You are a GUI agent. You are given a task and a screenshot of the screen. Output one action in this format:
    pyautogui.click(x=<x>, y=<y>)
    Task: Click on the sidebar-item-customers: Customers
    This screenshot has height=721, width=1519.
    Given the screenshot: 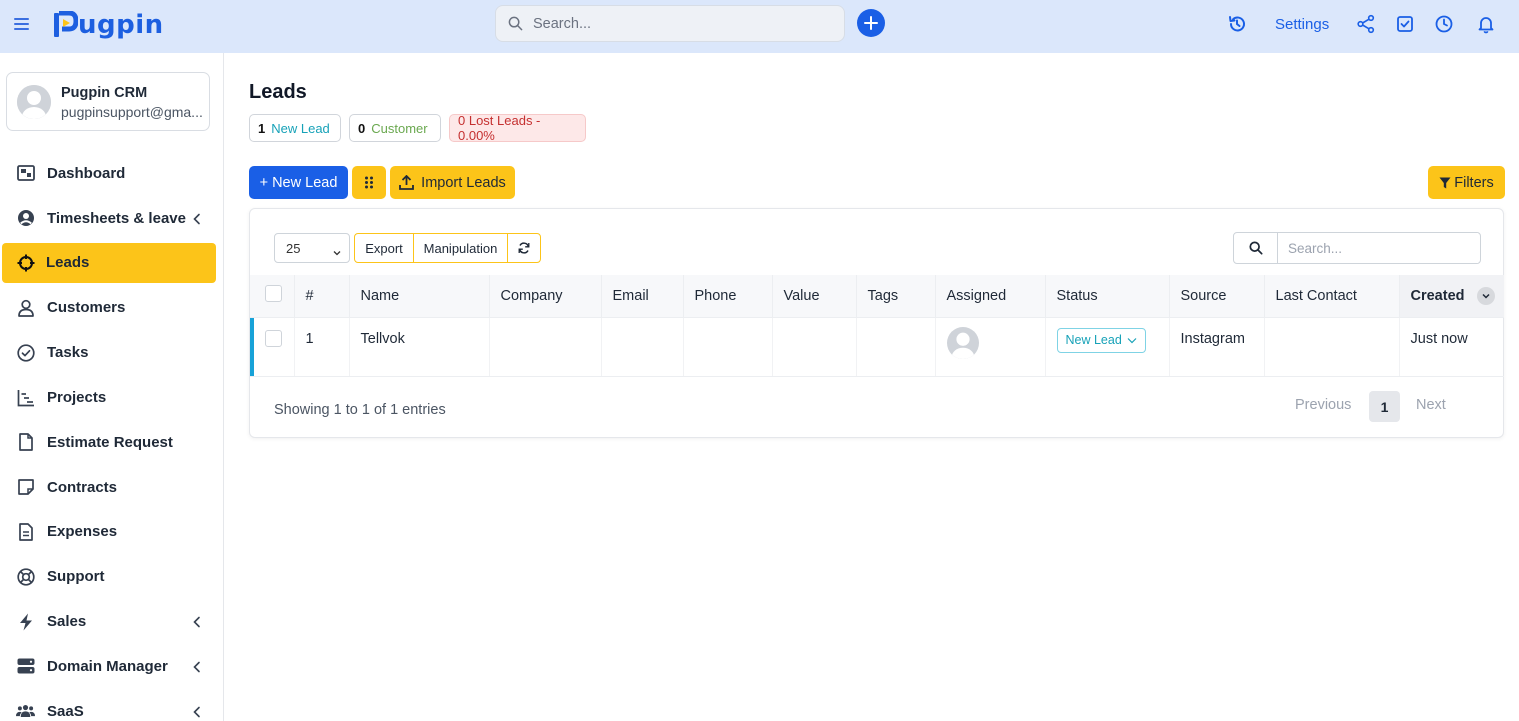 What is the action you would take?
    pyautogui.click(x=112, y=308)
    